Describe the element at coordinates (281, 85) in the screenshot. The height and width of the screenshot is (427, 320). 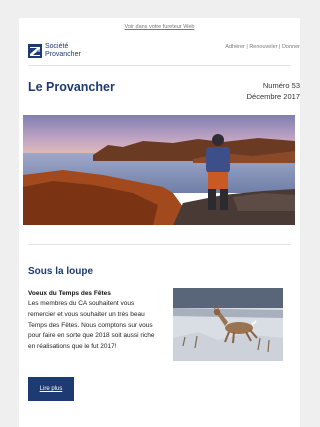
I see `issue-number: Numéro 53` at that location.